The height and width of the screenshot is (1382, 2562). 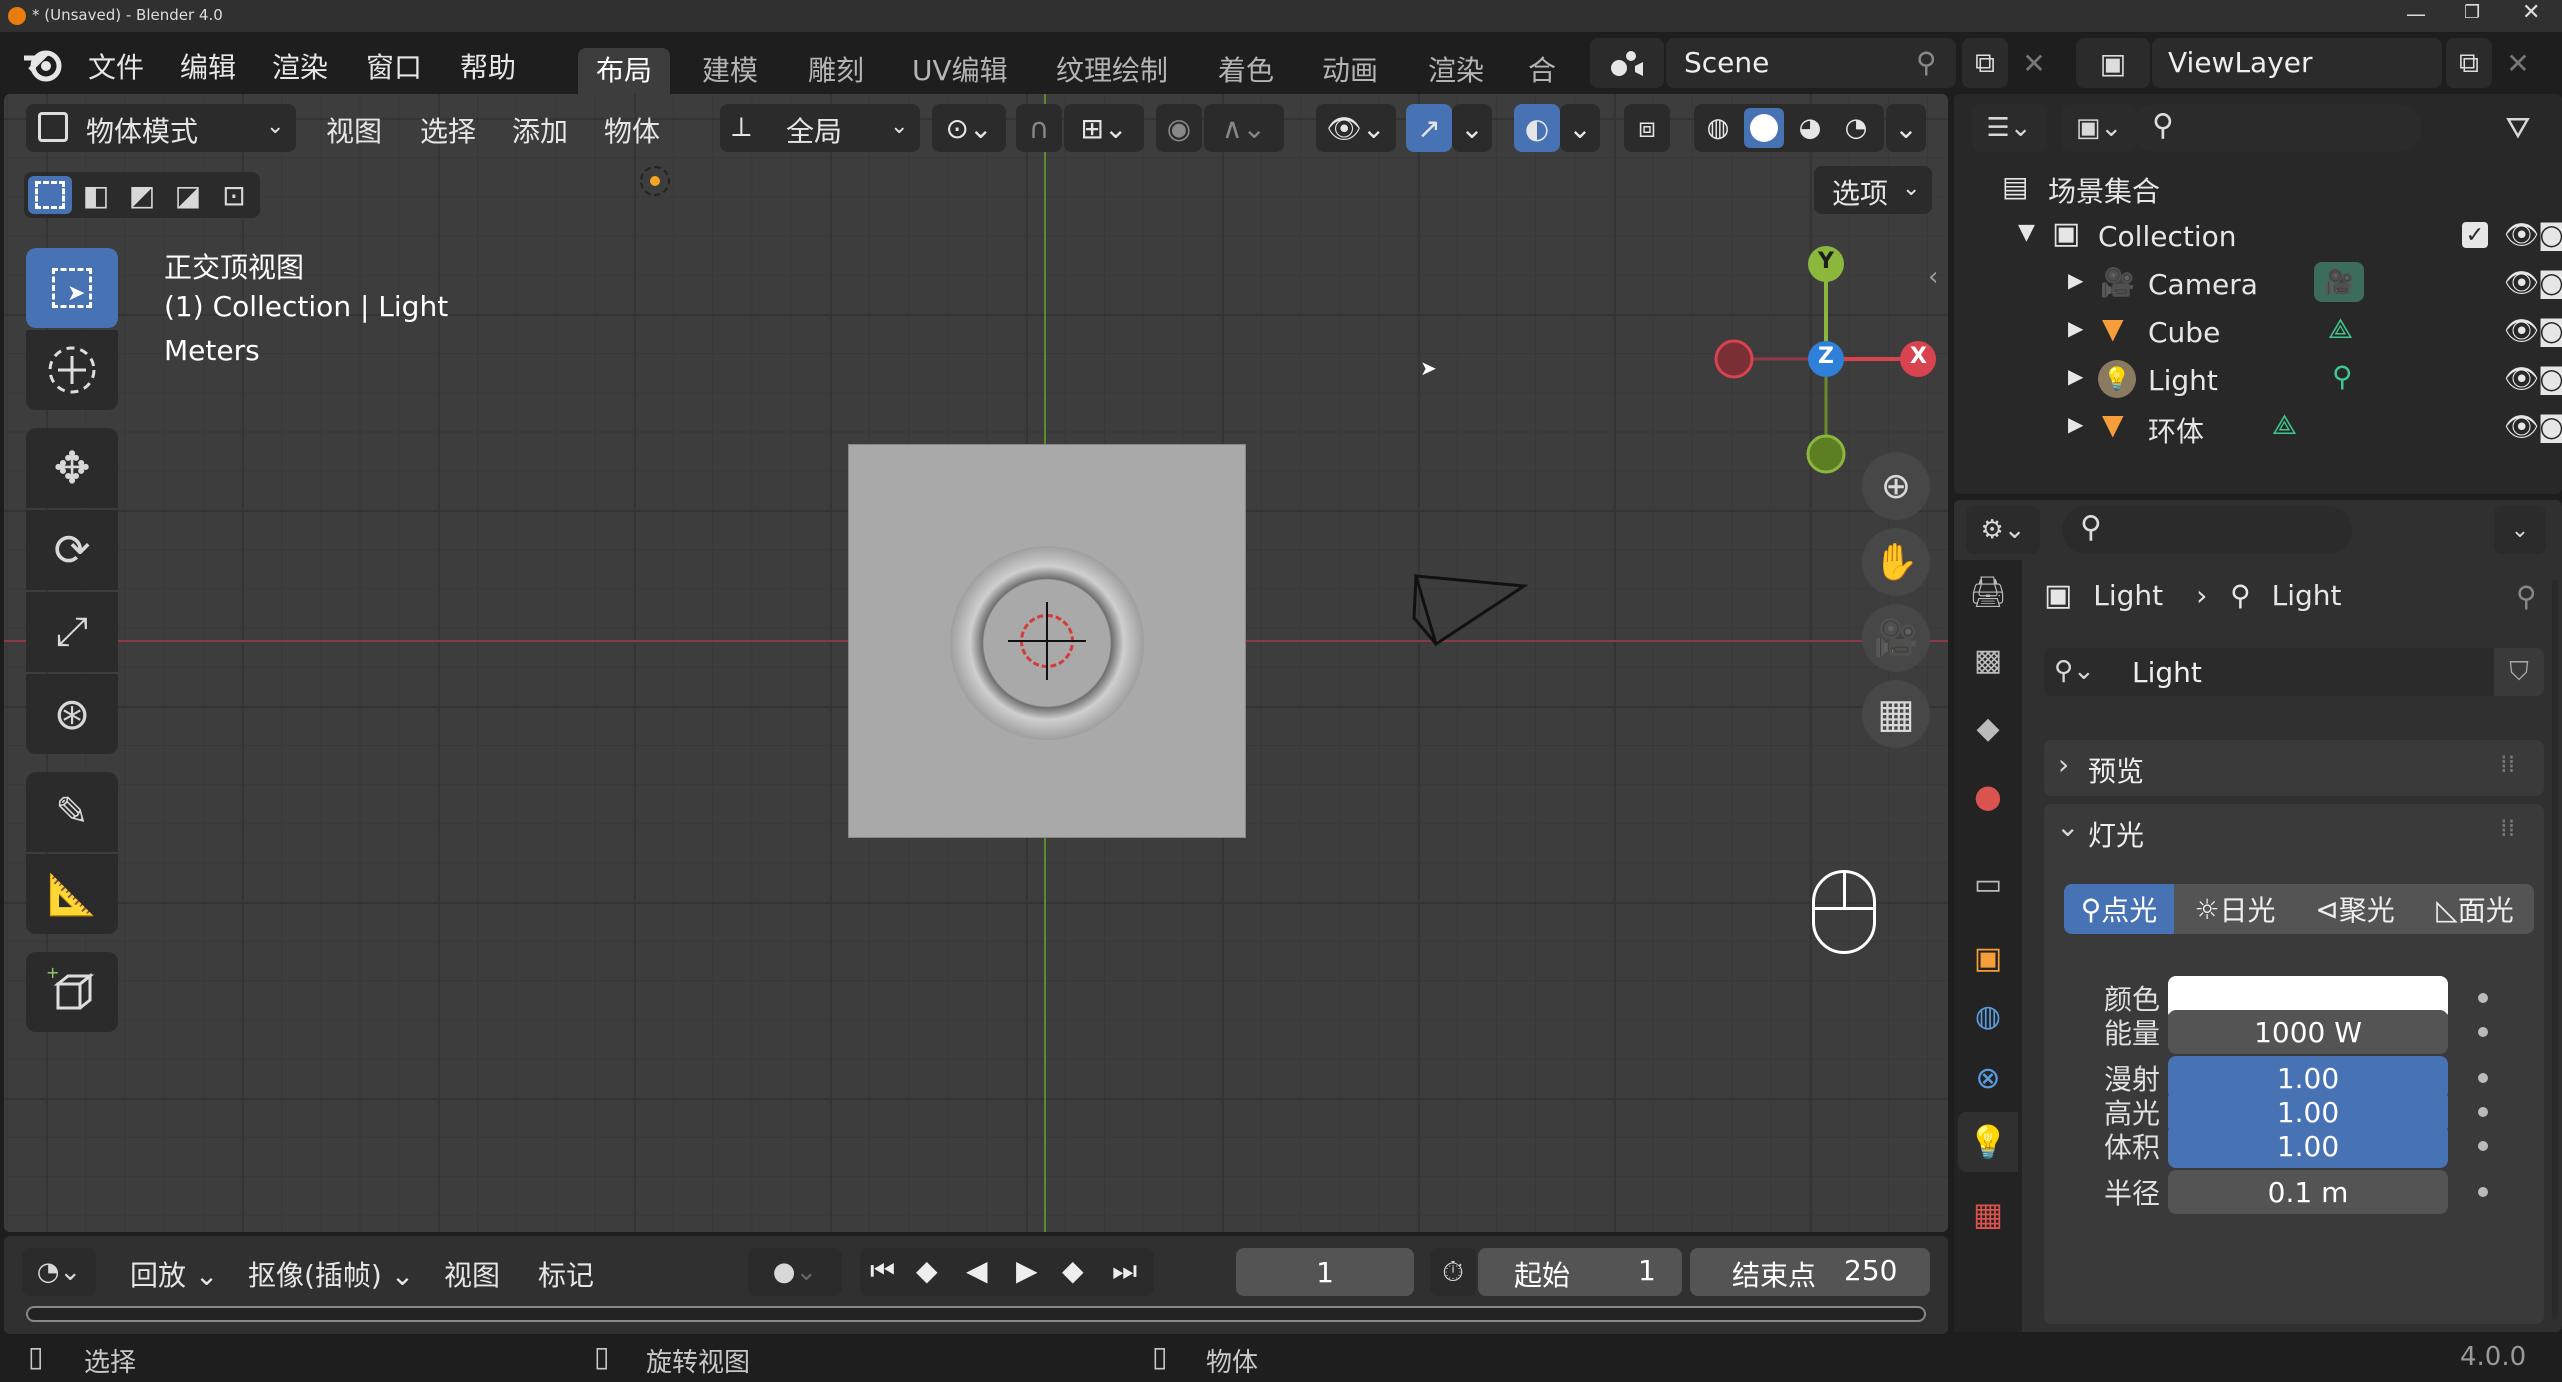 What do you see at coordinates (72, 550) in the screenshot?
I see `rotate-tool: ⟳` at bounding box center [72, 550].